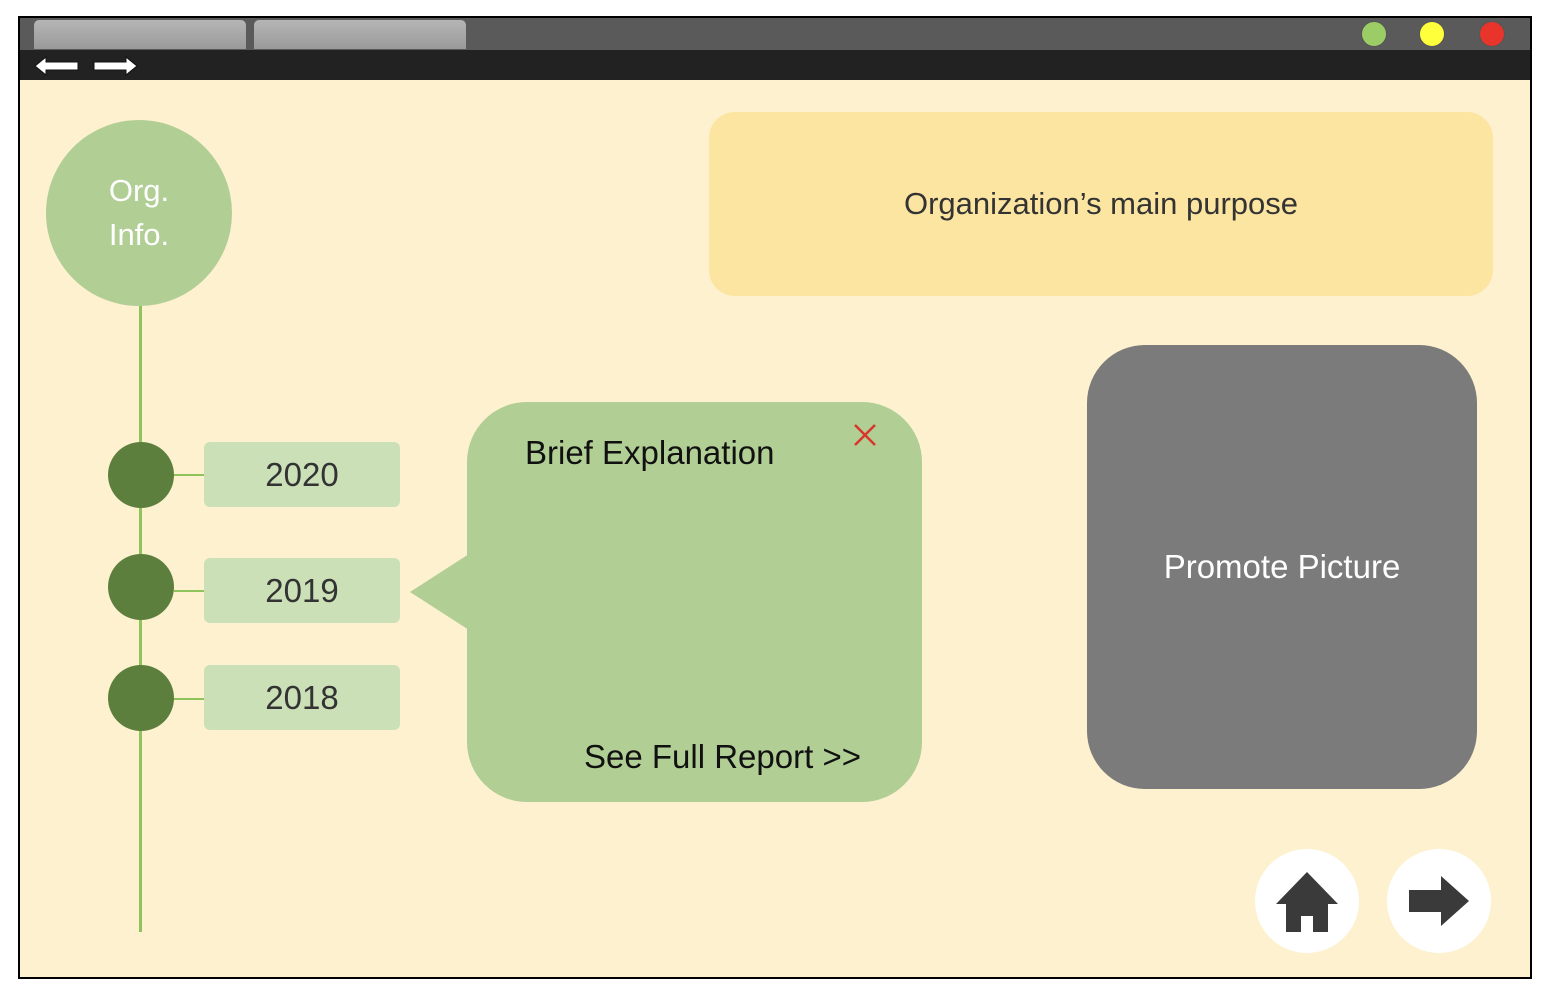  What do you see at coordinates (57, 66) in the screenshot?
I see `arrow-left-icon` at bounding box center [57, 66].